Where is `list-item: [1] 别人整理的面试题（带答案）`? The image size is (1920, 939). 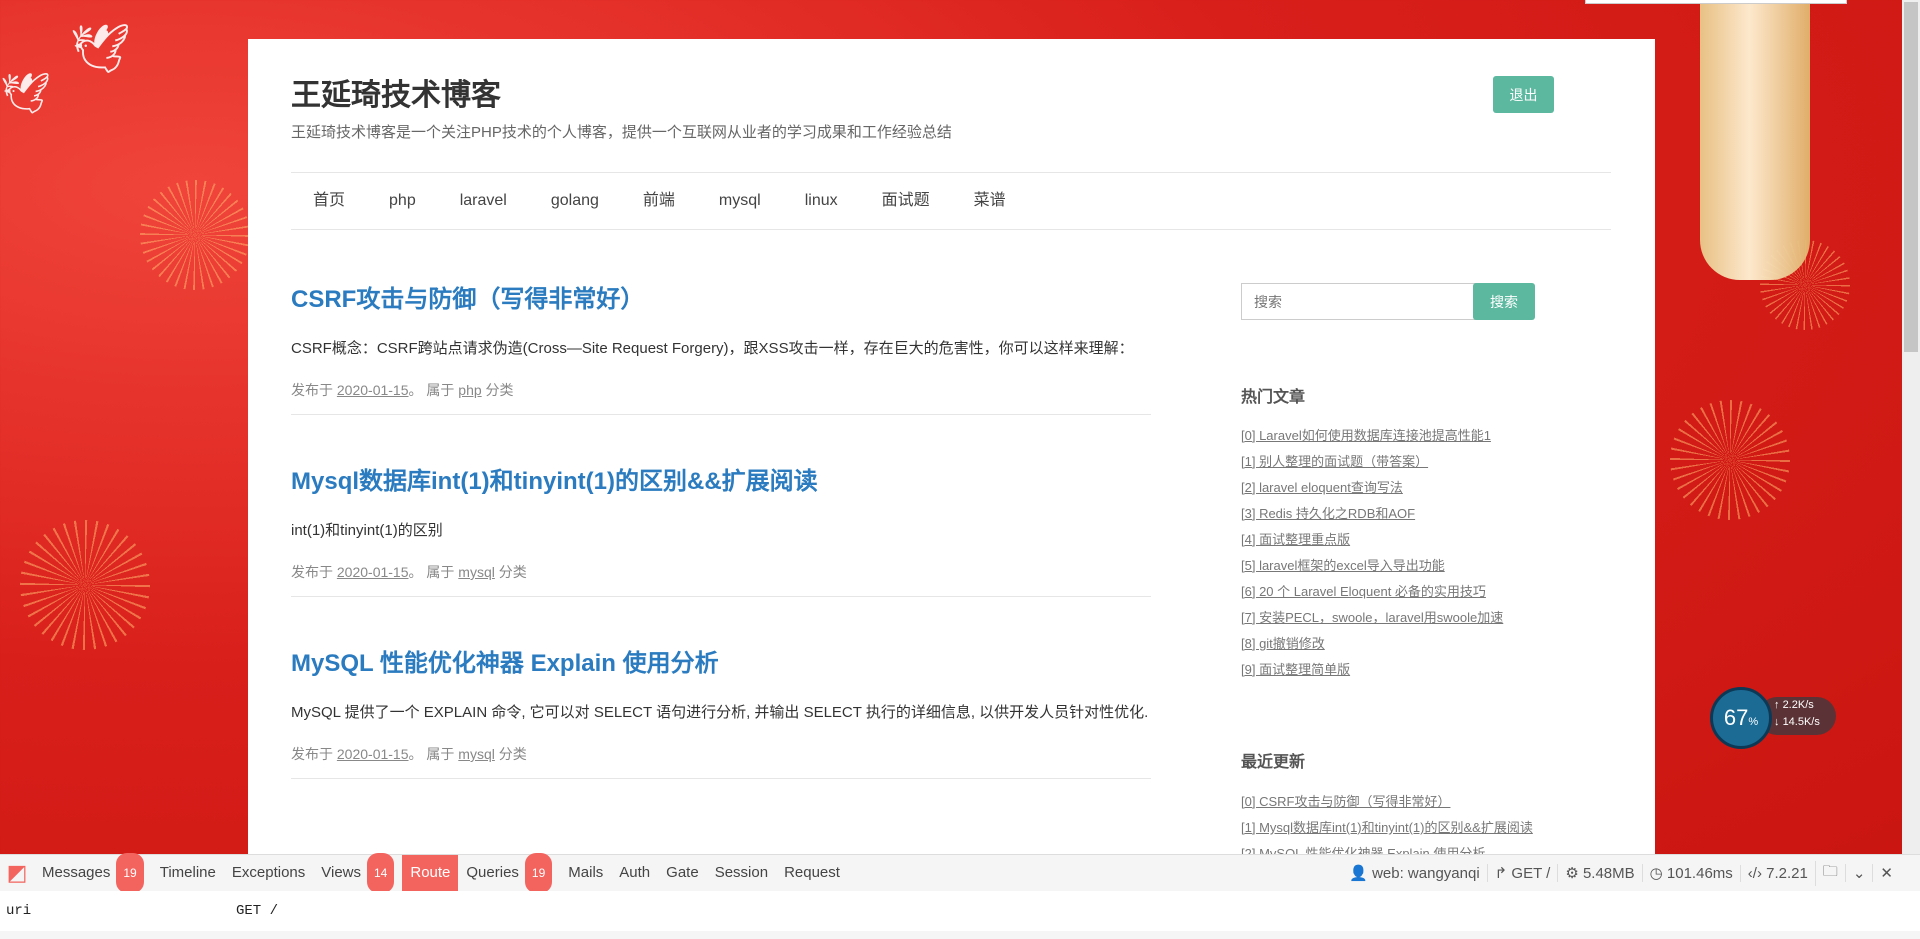 list-item: [1] 别人整理的面试题（带答案） is located at coordinates (1372, 462).